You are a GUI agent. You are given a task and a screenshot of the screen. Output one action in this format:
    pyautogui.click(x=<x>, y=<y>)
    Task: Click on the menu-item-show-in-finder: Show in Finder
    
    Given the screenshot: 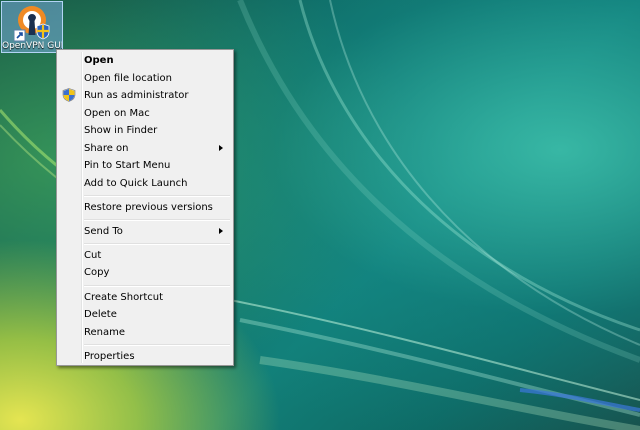 What is the action you would take?
    pyautogui.click(x=145, y=130)
    